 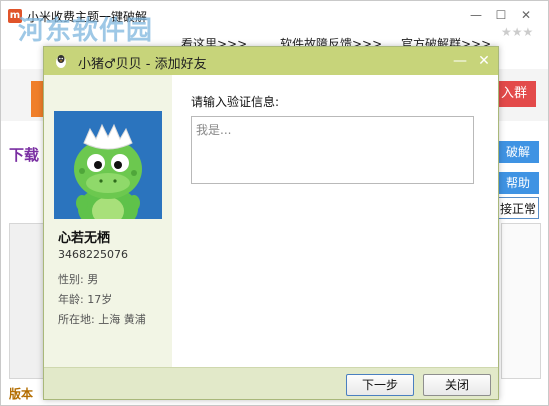 What do you see at coordinates (501, 15) in the screenshot?
I see `maximize-icon: ☐` at bounding box center [501, 15].